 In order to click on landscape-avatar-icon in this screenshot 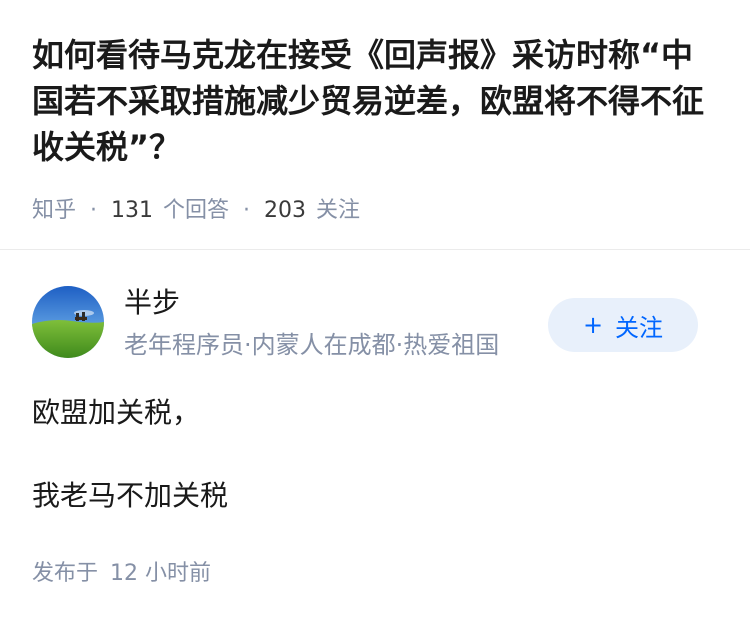, I will do `click(68, 322)`.